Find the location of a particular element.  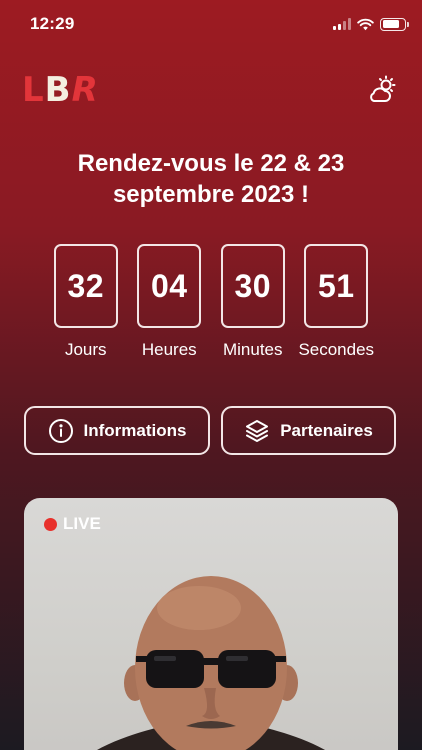

live-badge: LIVE is located at coordinates (72, 524).